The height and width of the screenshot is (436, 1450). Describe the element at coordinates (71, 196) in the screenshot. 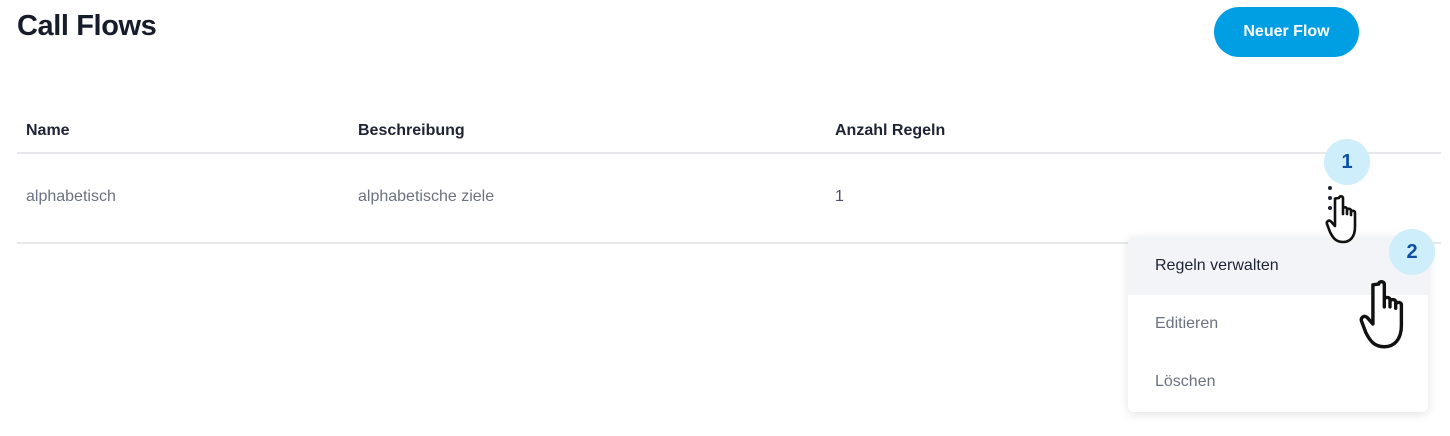

I see `row-name-cell: alphabetisch` at that location.